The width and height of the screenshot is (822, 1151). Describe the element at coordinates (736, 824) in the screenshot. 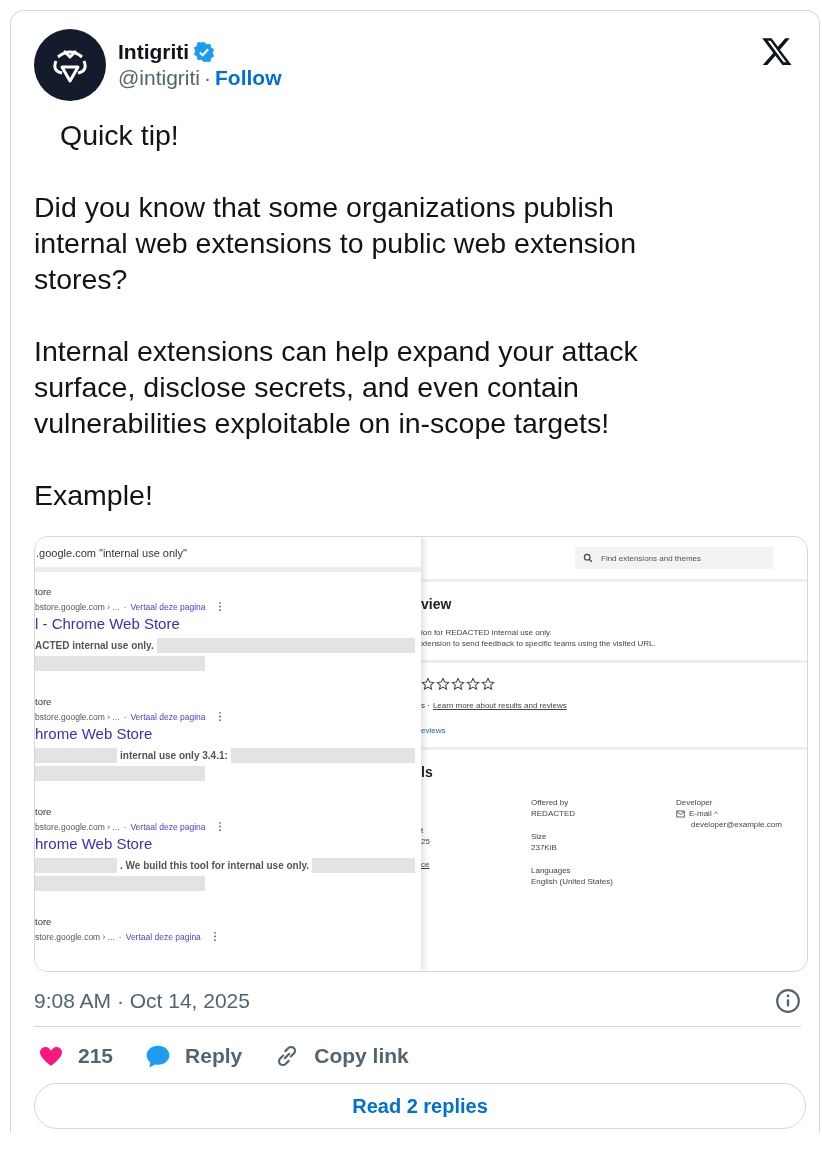

I see `detail-value: developer@example.com` at that location.